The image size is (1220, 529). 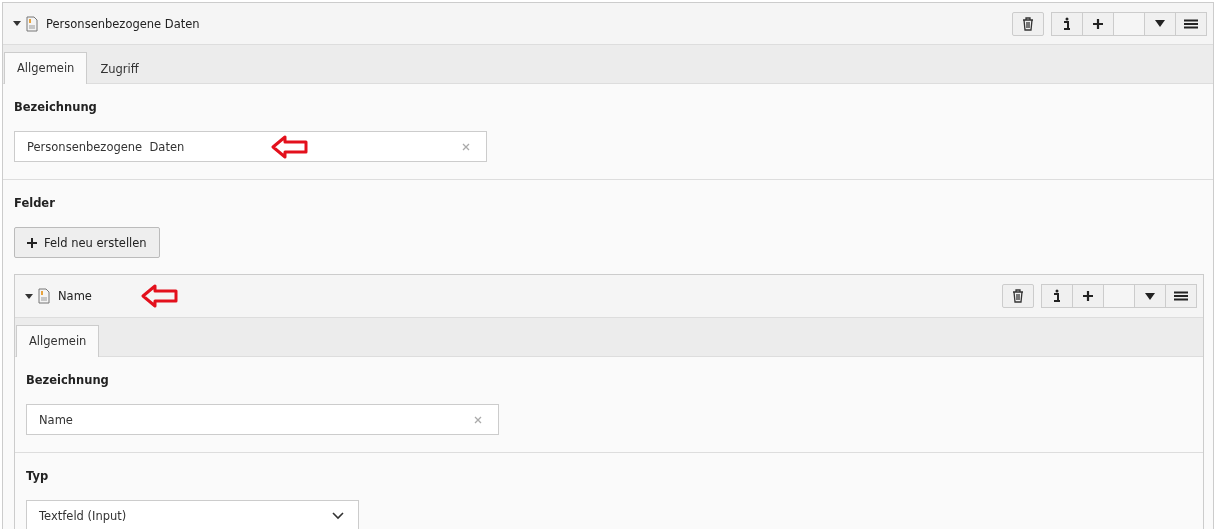 I want to click on type-select: Textfeld (Input), so click(x=192, y=514).